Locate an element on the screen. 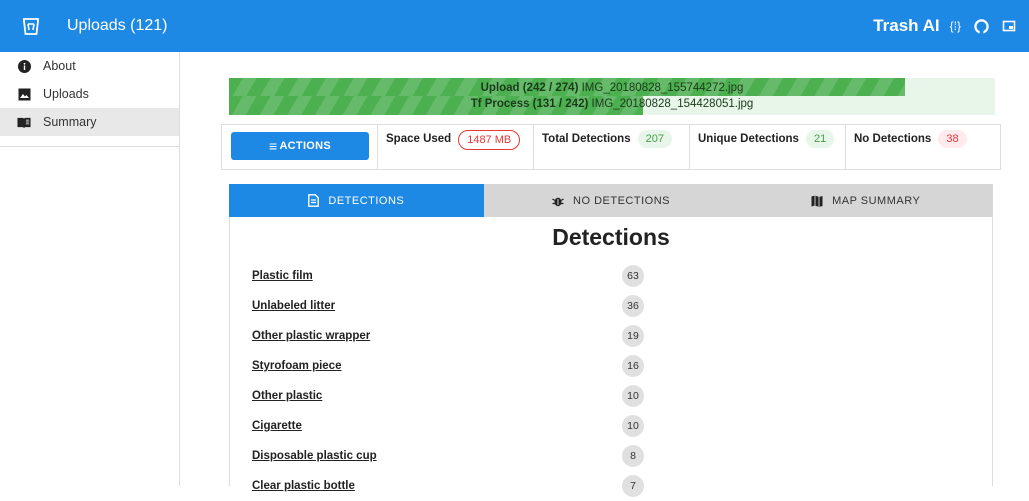 This screenshot has height=501, width=1029. book-icon is located at coordinates (24, 122).